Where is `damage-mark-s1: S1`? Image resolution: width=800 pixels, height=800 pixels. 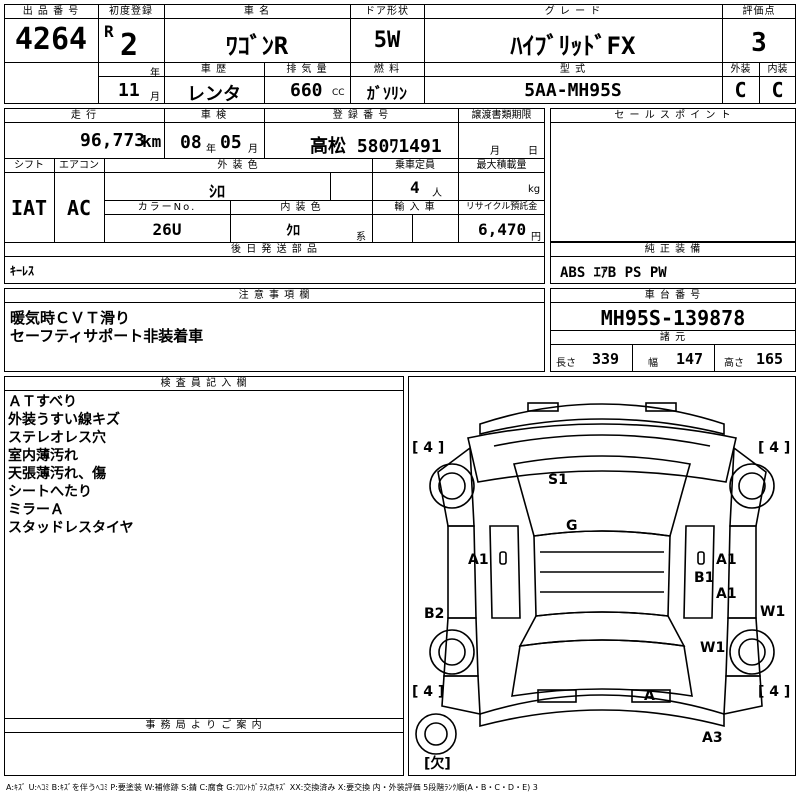 damage-mark-s1: S1 is located at coordinates (558, 480).